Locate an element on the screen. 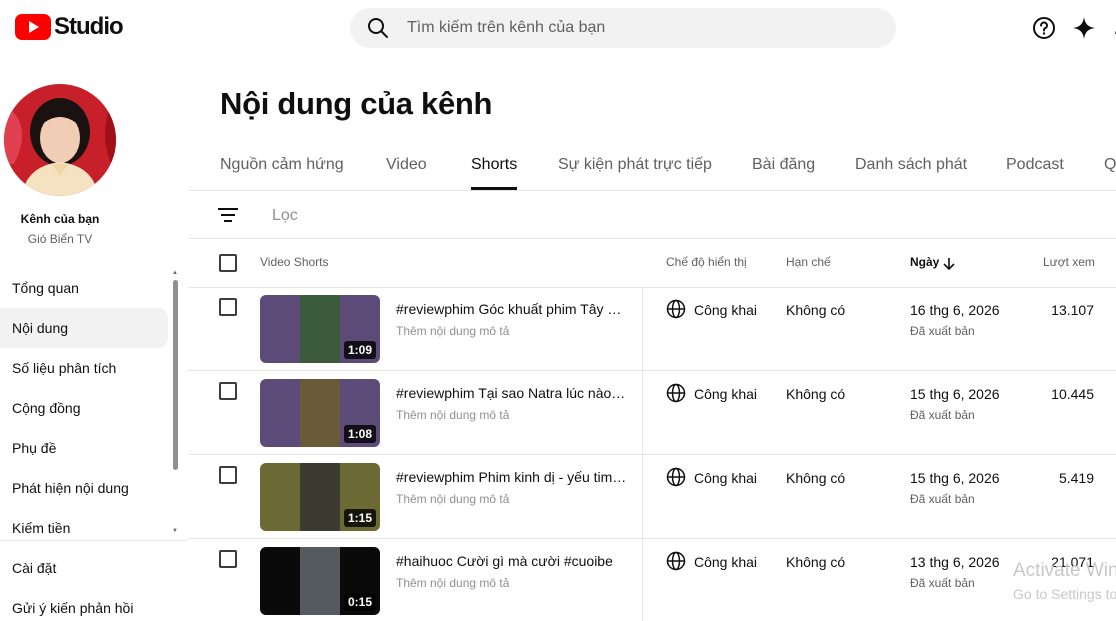  tab-more: Q is located at coordinates (1110, 167).